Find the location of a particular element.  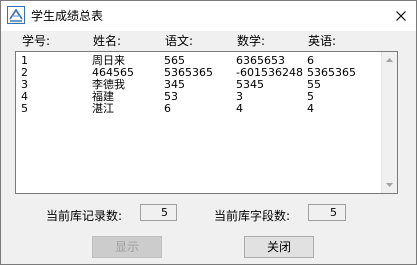

cell-english: 55 is located at coordinates (314, 84).